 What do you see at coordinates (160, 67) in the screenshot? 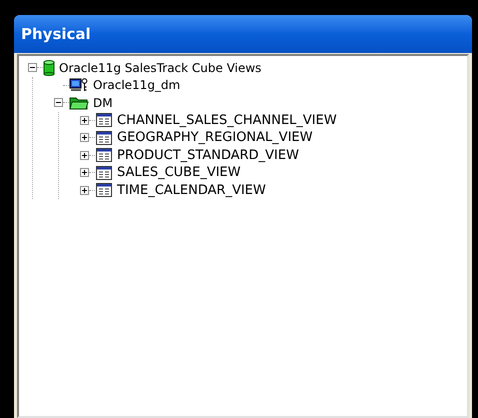
I see `tree-item-label: Oracle11g SalesTrack Cube Views` at bounding box center [160, 67].